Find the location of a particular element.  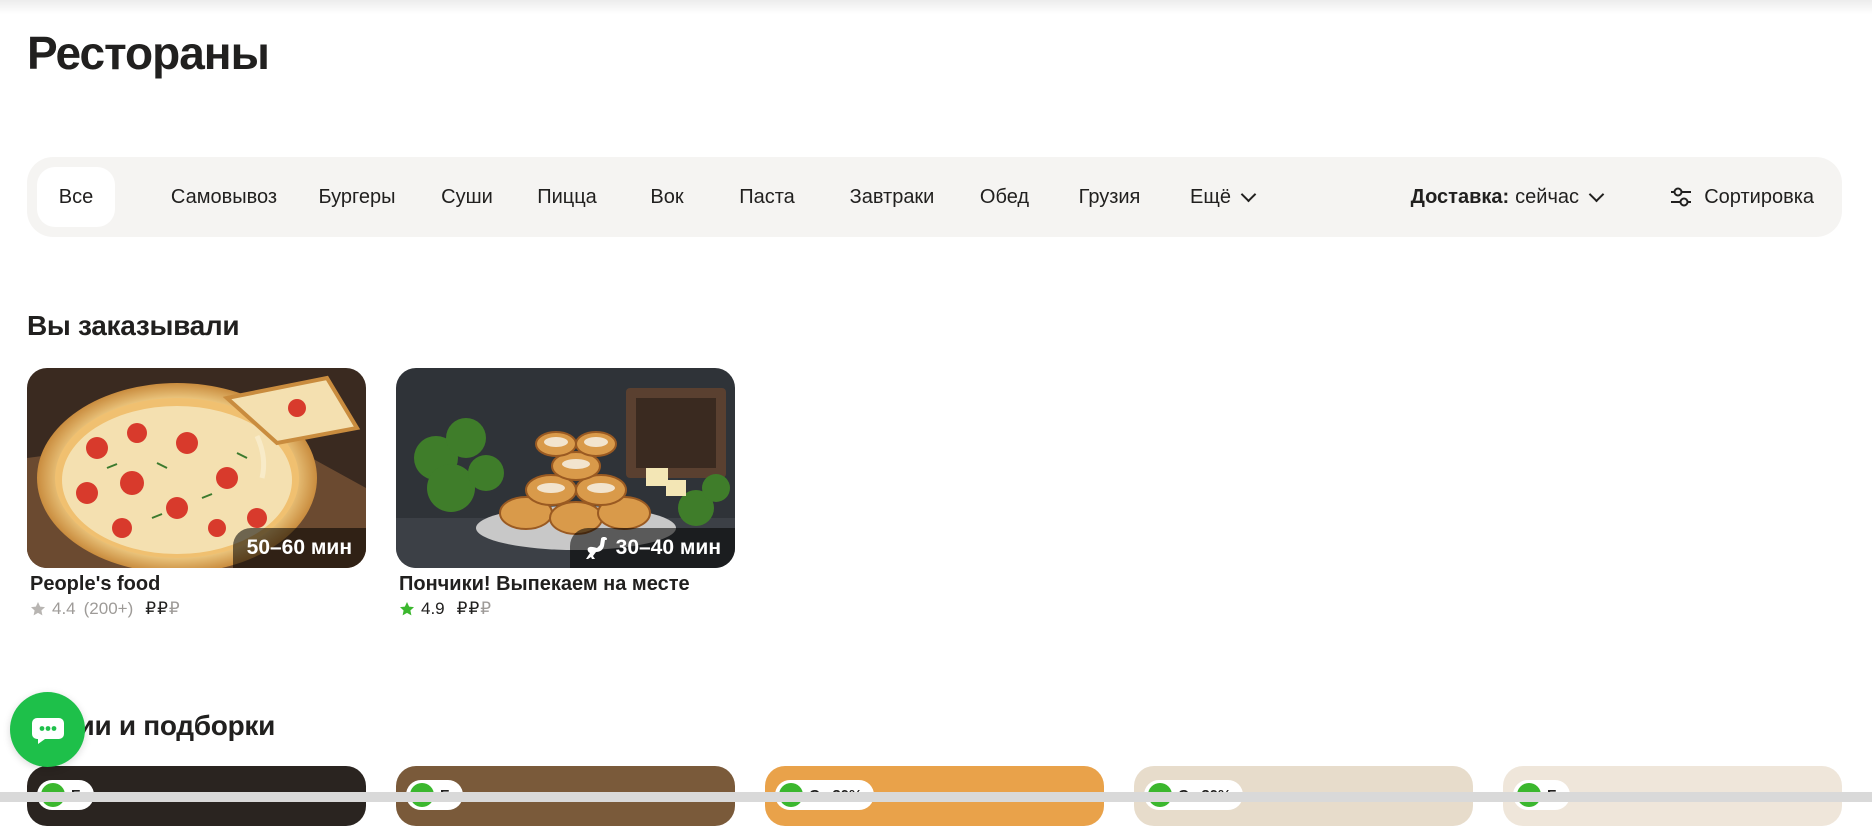

chip-label: Все is located at coordinates (76, 196).